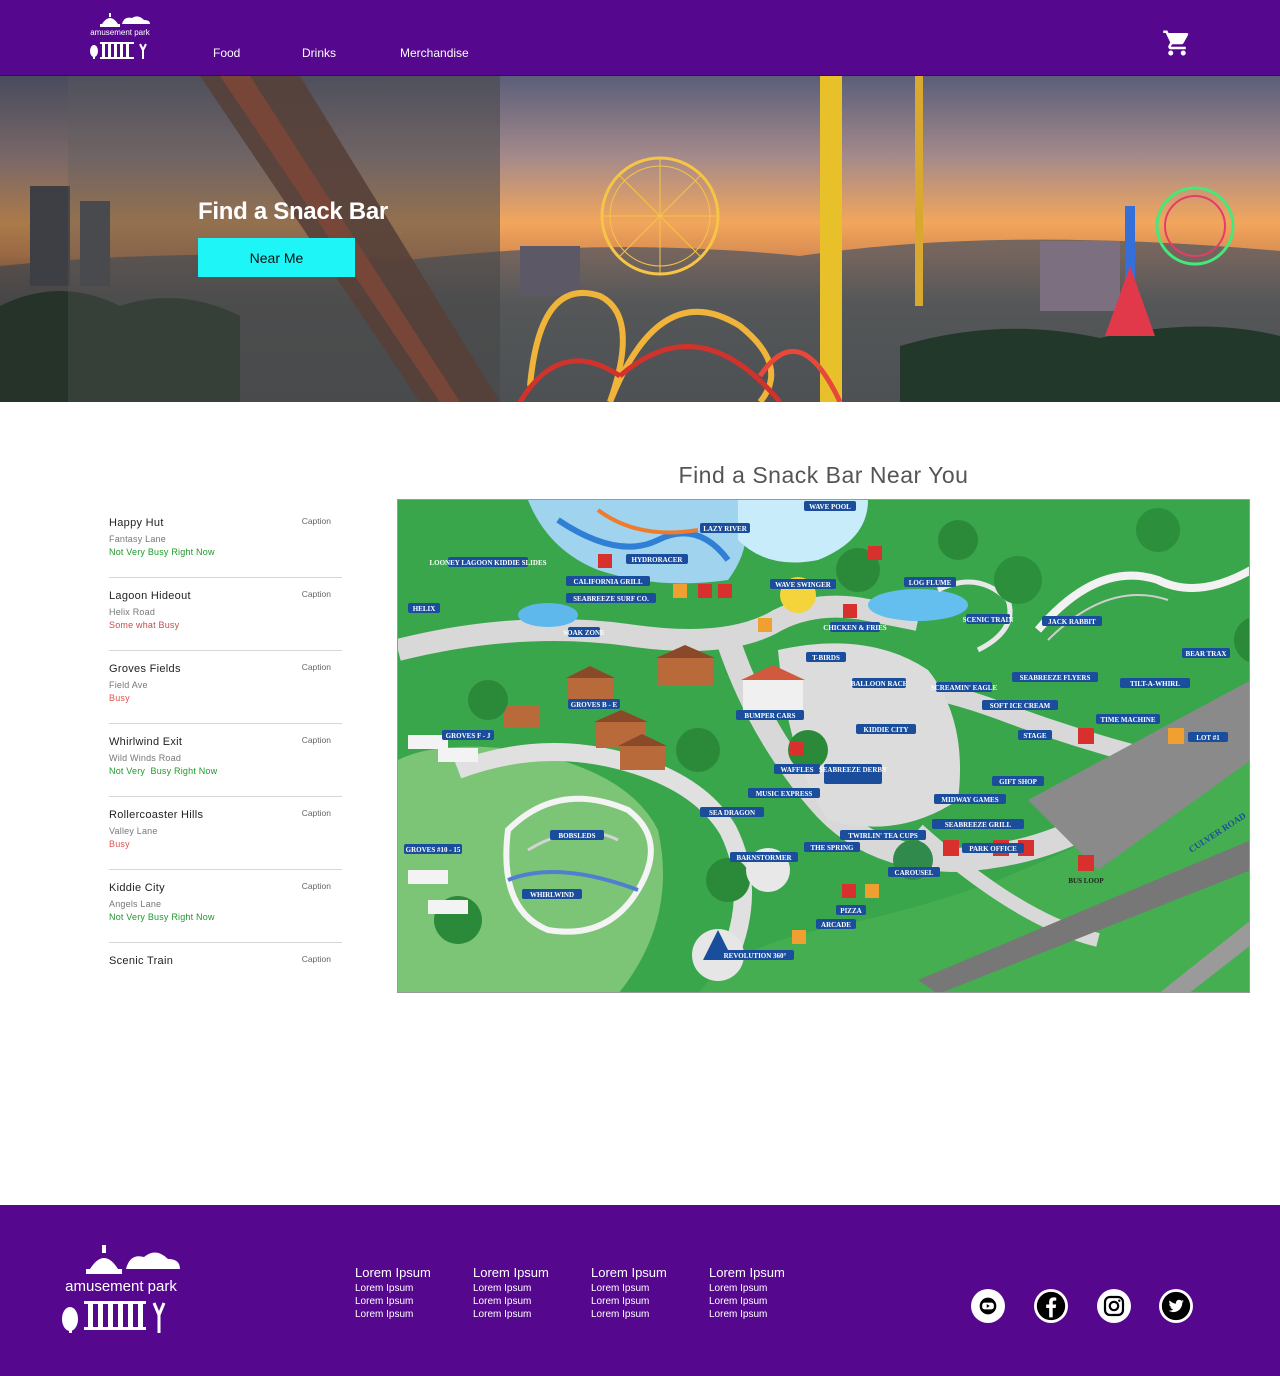 The width and height of the screenshot is (1280, 1376). I want to click on nav-food: Food, so click(226, 53).